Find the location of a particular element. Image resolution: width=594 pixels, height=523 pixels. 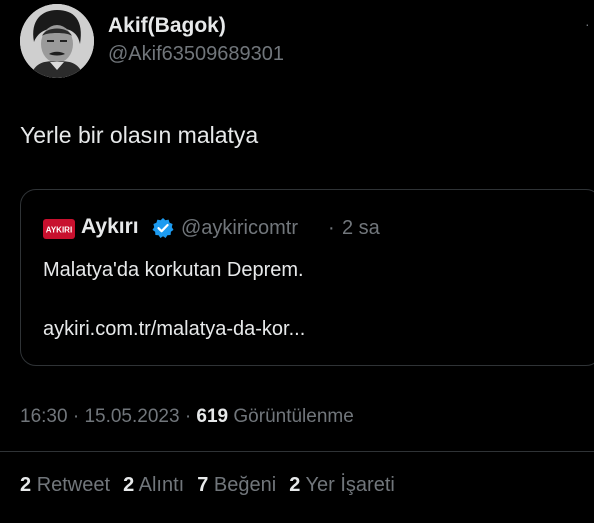

avatar is located at coordinates (57, 41).